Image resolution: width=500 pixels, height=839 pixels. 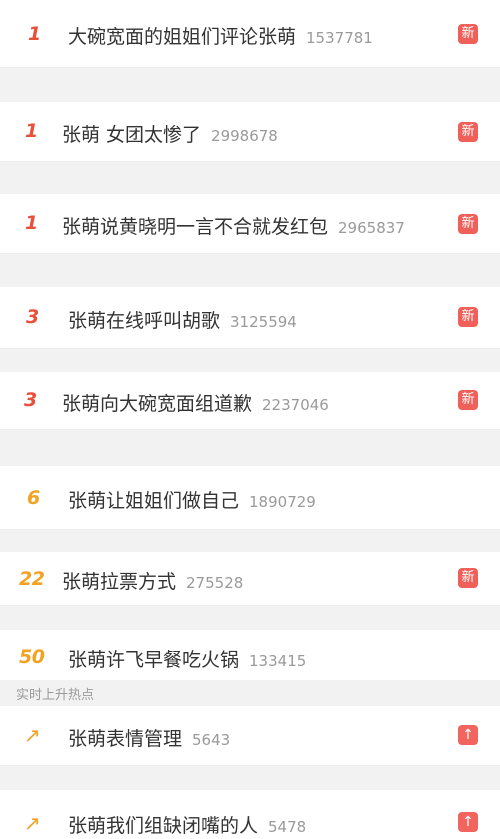 I want to click on list-item-title: 张萌 女团太惨了, so click(x=132, y=135).